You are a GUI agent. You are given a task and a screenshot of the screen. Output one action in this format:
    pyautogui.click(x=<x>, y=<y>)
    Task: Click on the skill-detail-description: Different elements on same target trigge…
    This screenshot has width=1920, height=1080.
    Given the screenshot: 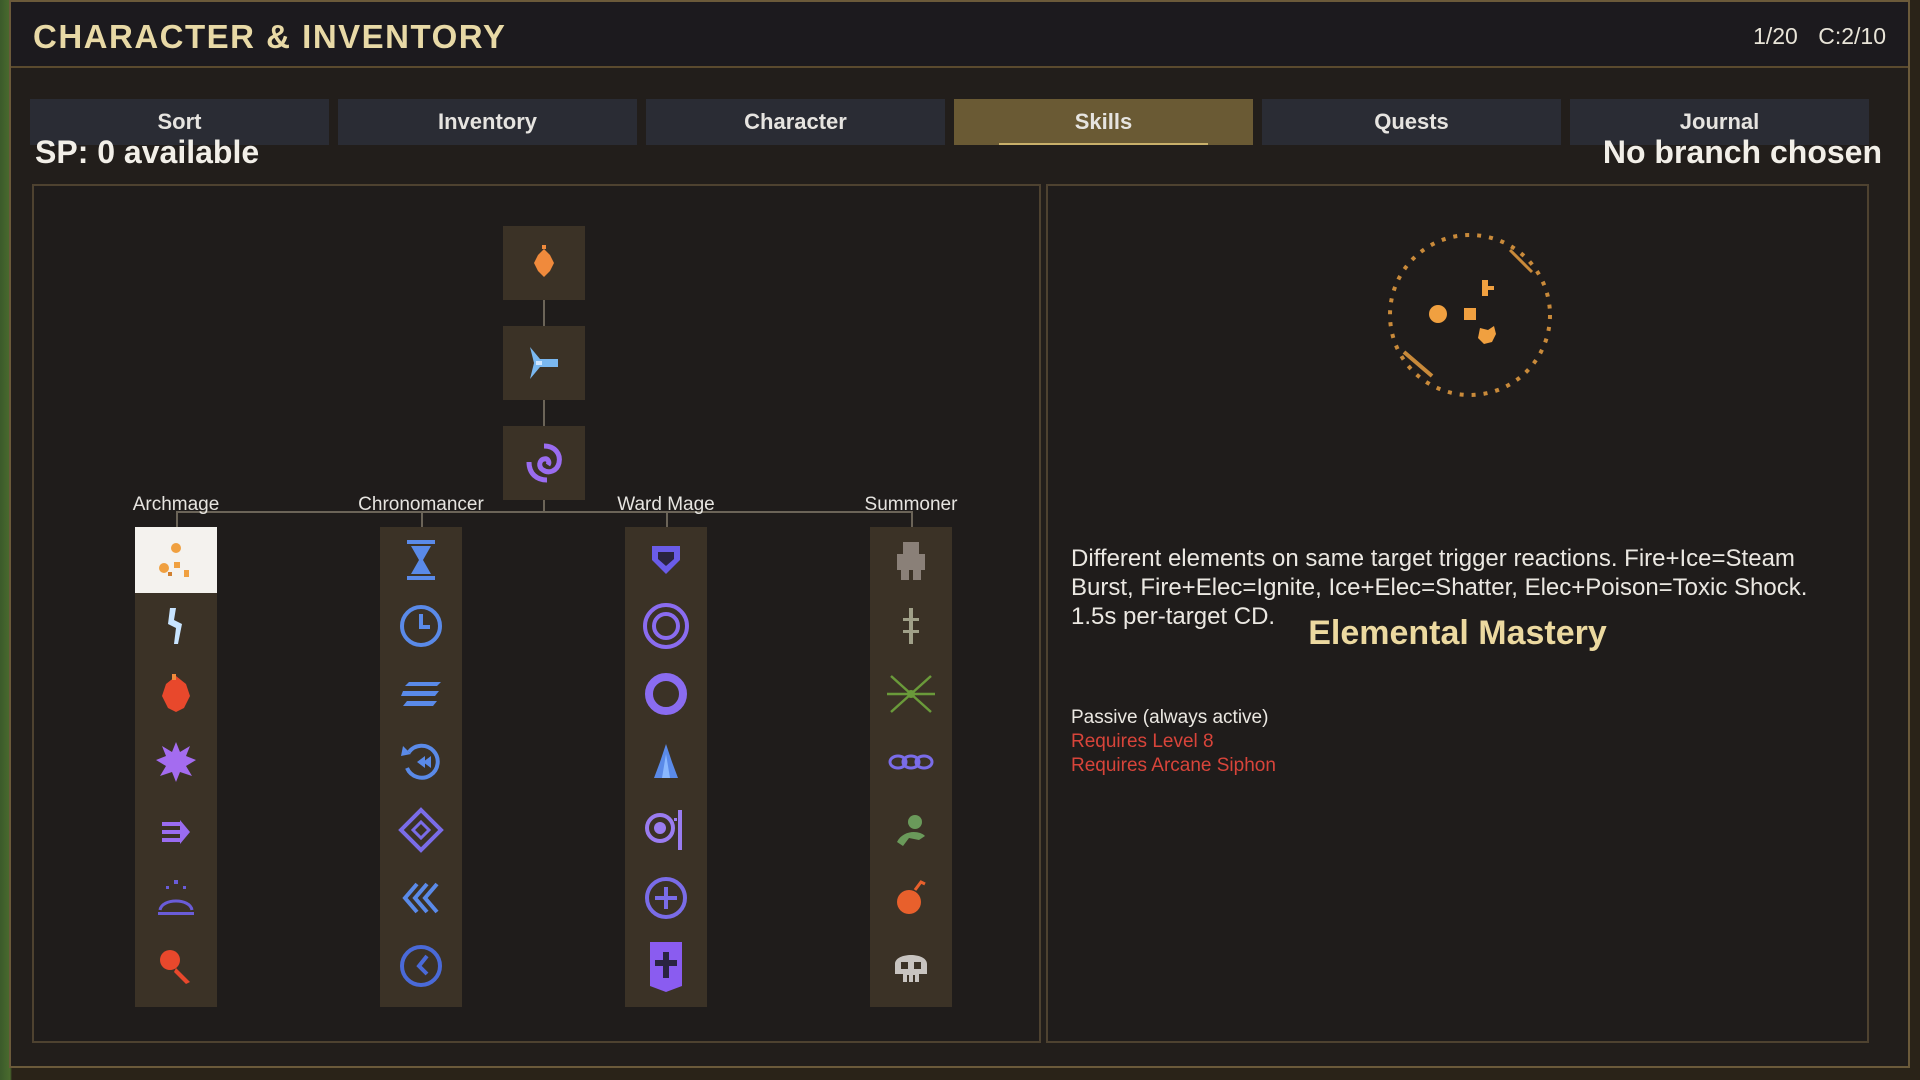 What is the action you would take?
    pyautogui.click(x=1439, y=587)
    